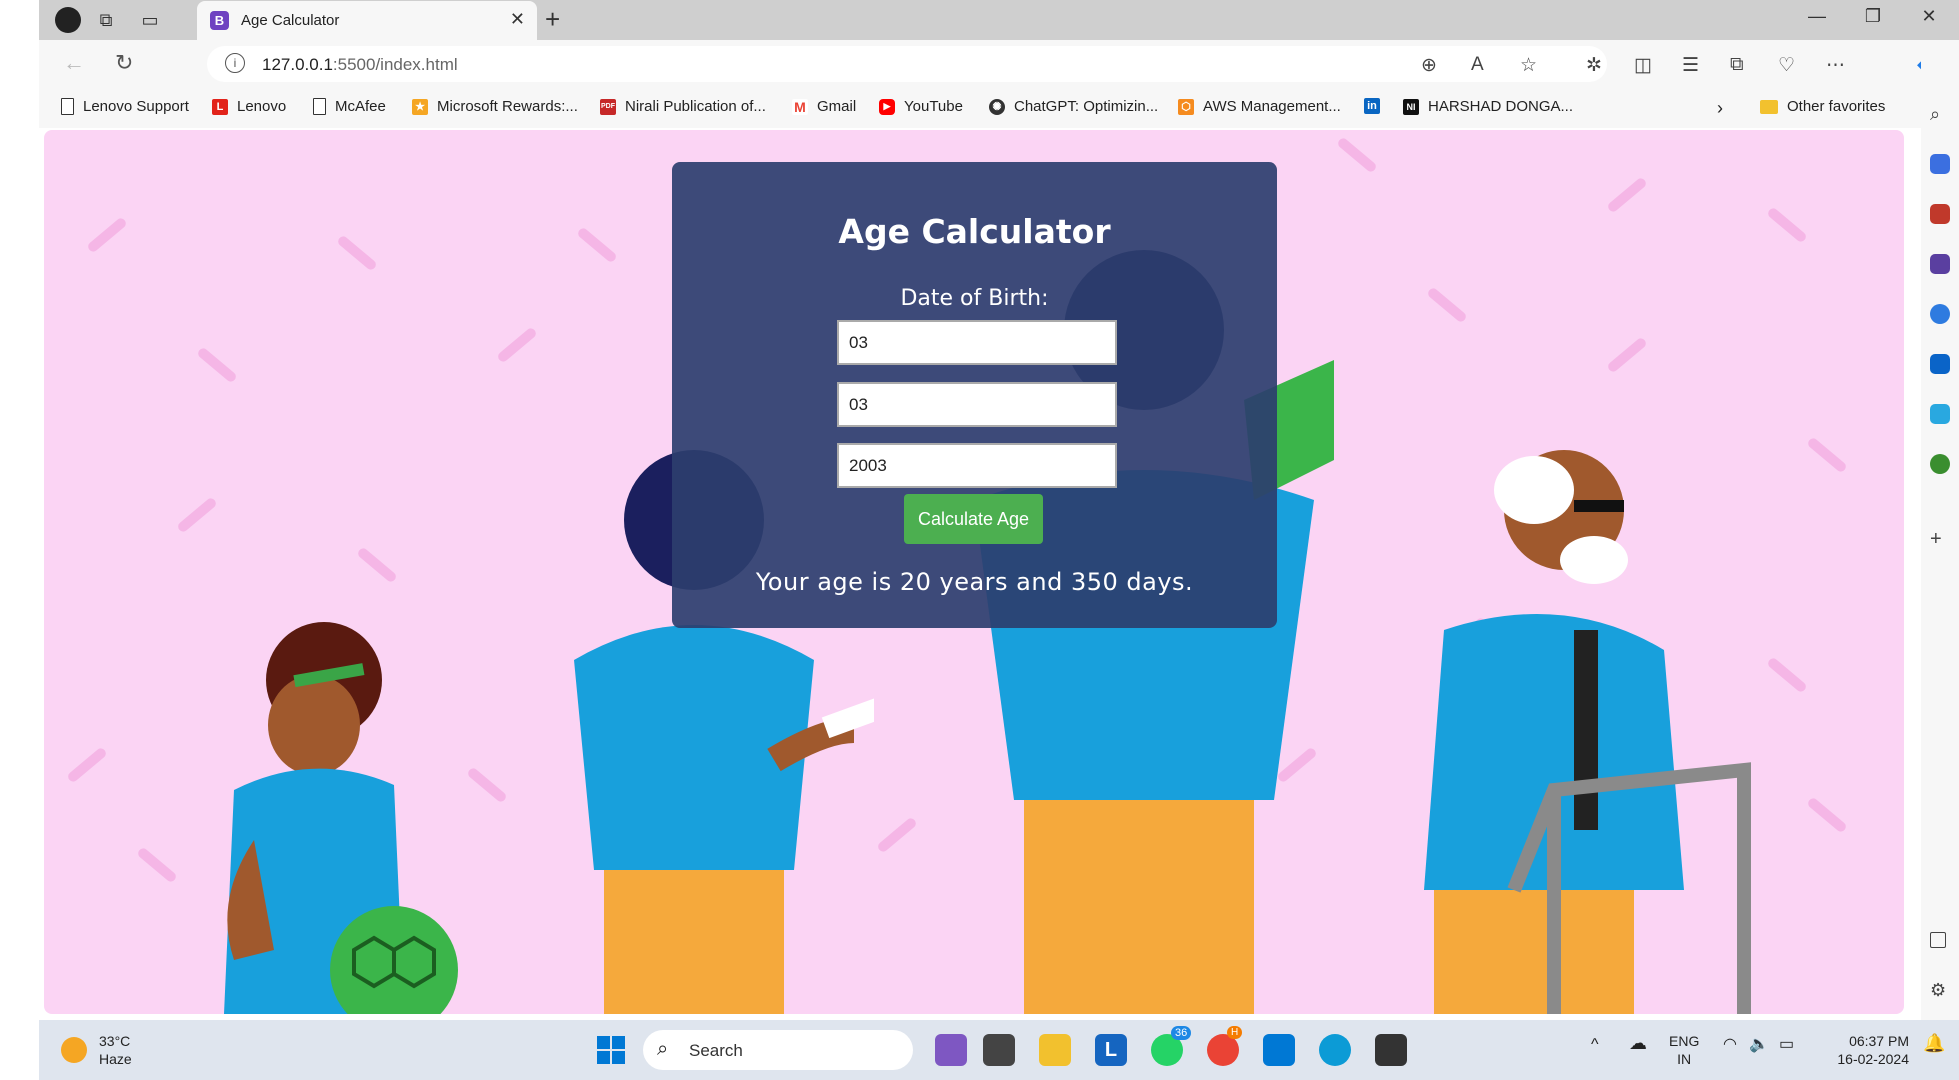  What do you see at coordinates (999, 20) in the screenshot?
I see `tab-bar: ⧉ ▭ B Age Calculator ✕ + — ❐ ✕` at bounding box center [999, 20].